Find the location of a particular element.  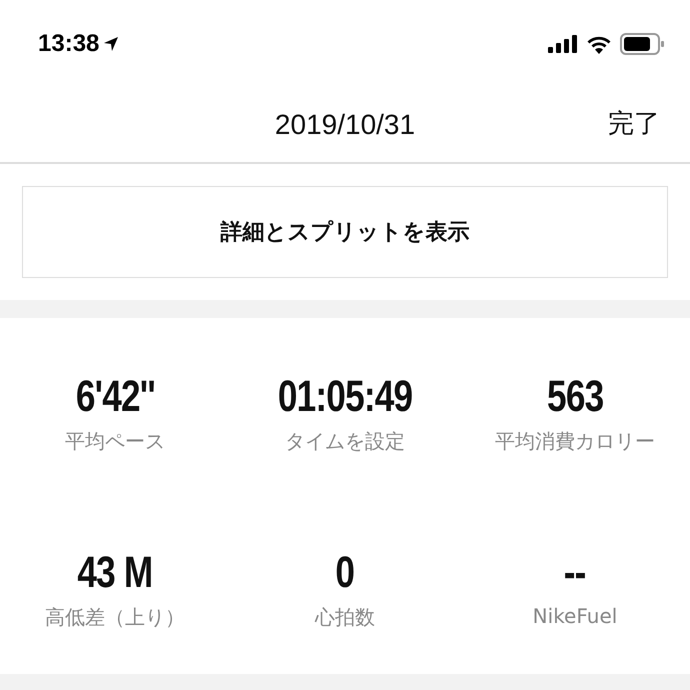

stat-value: 6'42'' is located at coordinates (115, 397).